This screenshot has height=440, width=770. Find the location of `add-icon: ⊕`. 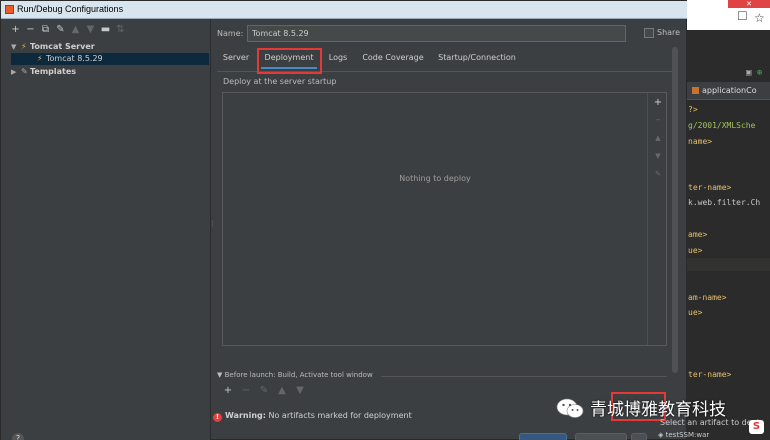

add-icon: ⊕ is located at coordinates (759, 73).